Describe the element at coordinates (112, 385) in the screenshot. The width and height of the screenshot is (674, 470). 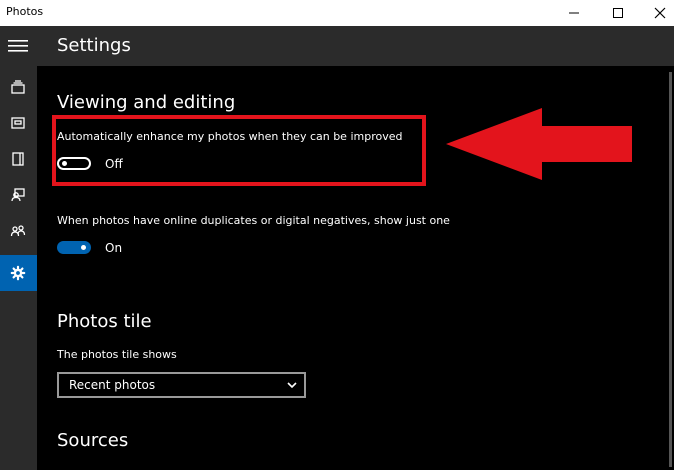
I see `dropdown-selected-value: Recent photos` at that location.